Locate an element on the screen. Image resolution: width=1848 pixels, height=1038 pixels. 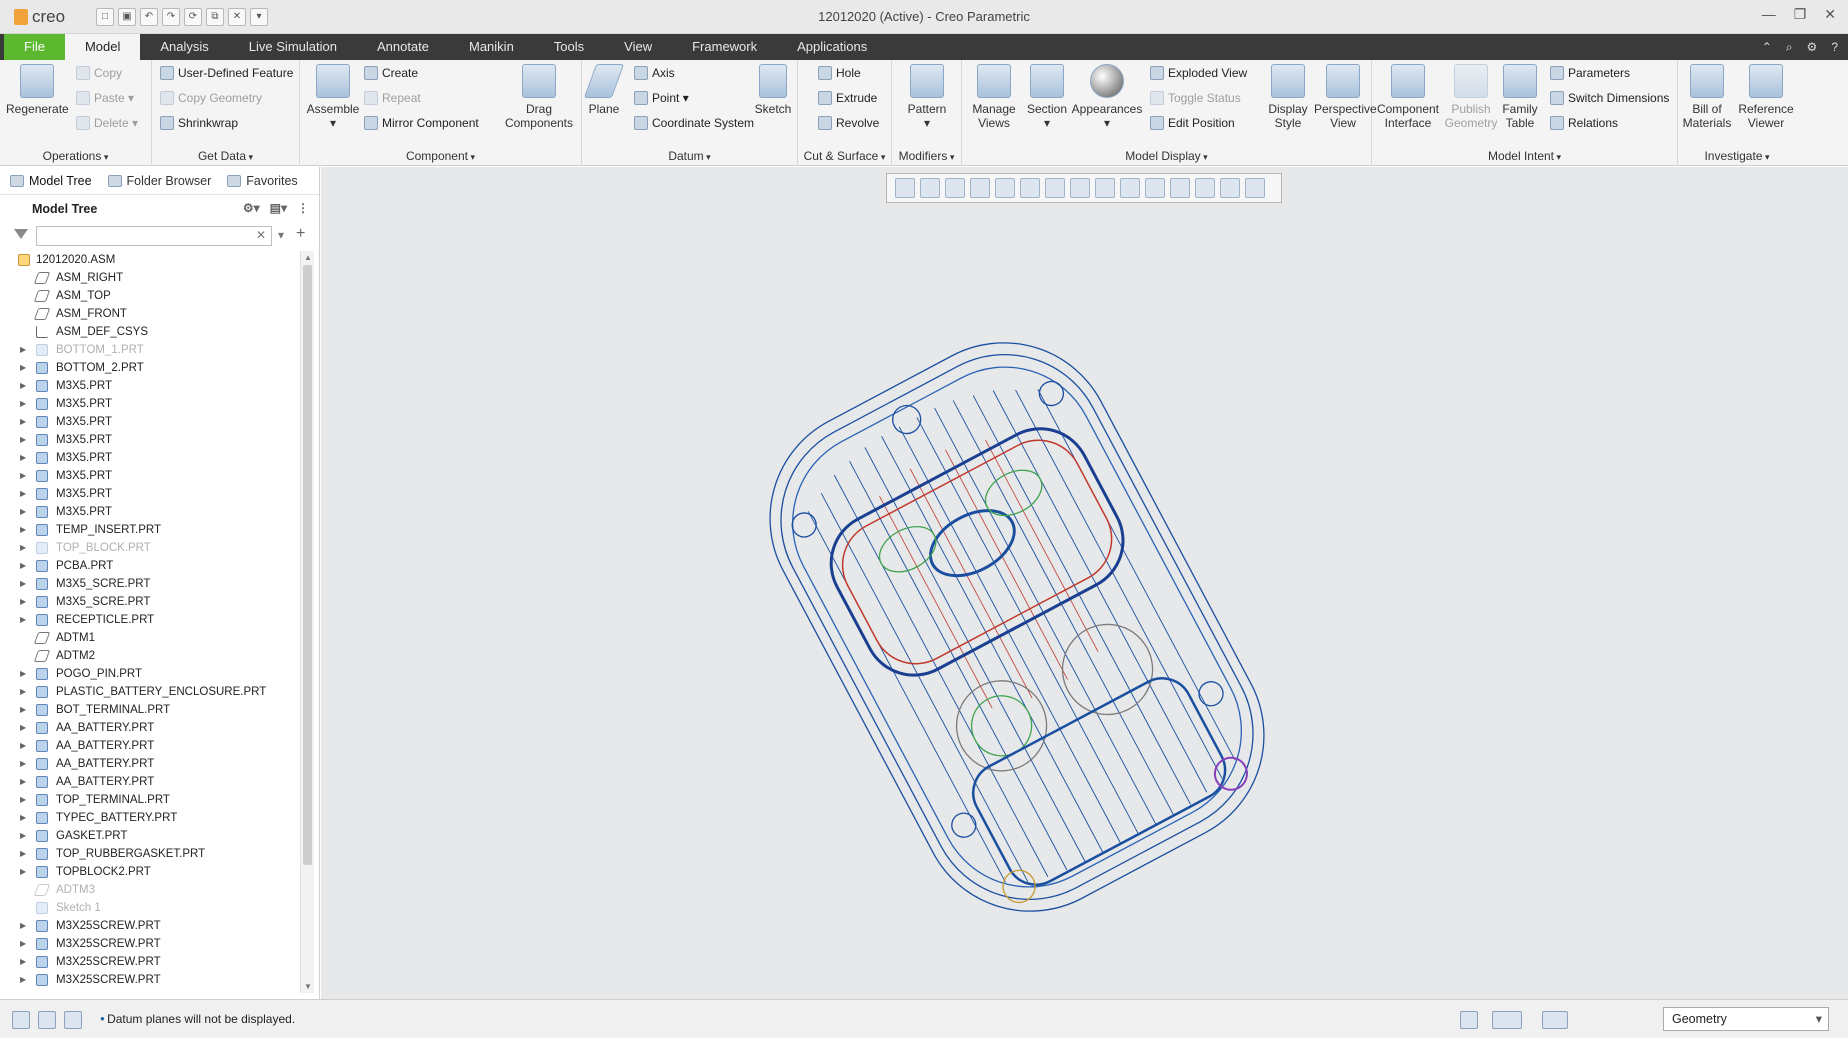
tree-node: ▶ M3X5_SCRE.PRT is located at coordinates (150, 602).